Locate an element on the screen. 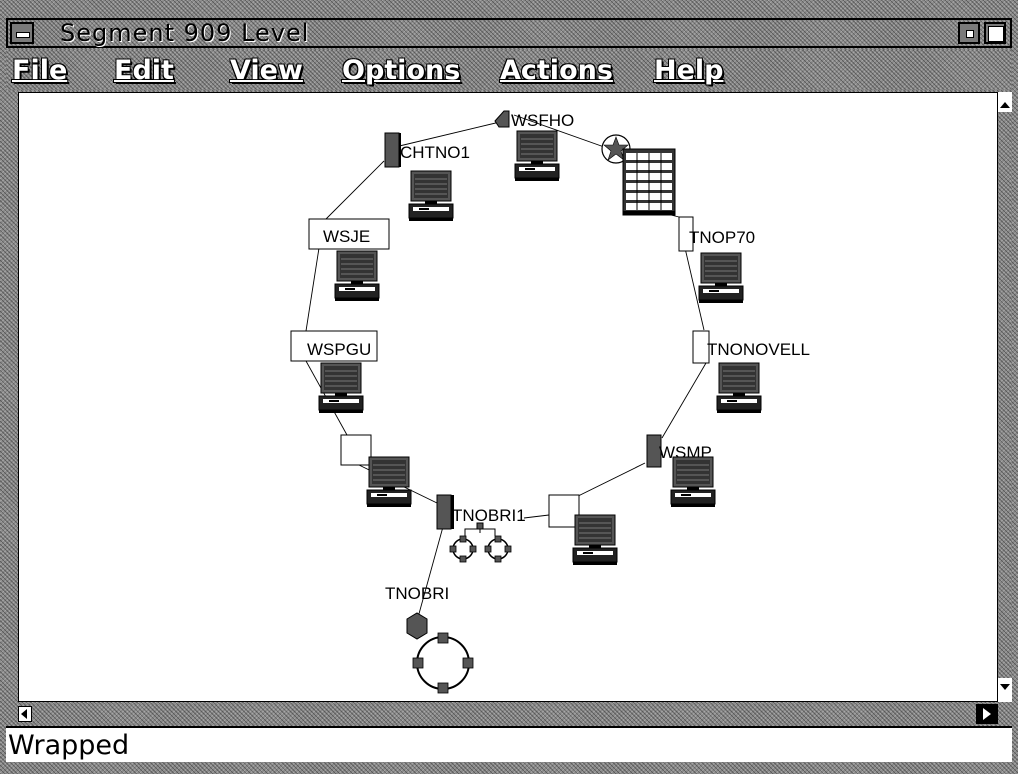 This screenshot has width=1018, height=774. node-tnonovell: TNONOVELL is located at coordinates (751, 372).